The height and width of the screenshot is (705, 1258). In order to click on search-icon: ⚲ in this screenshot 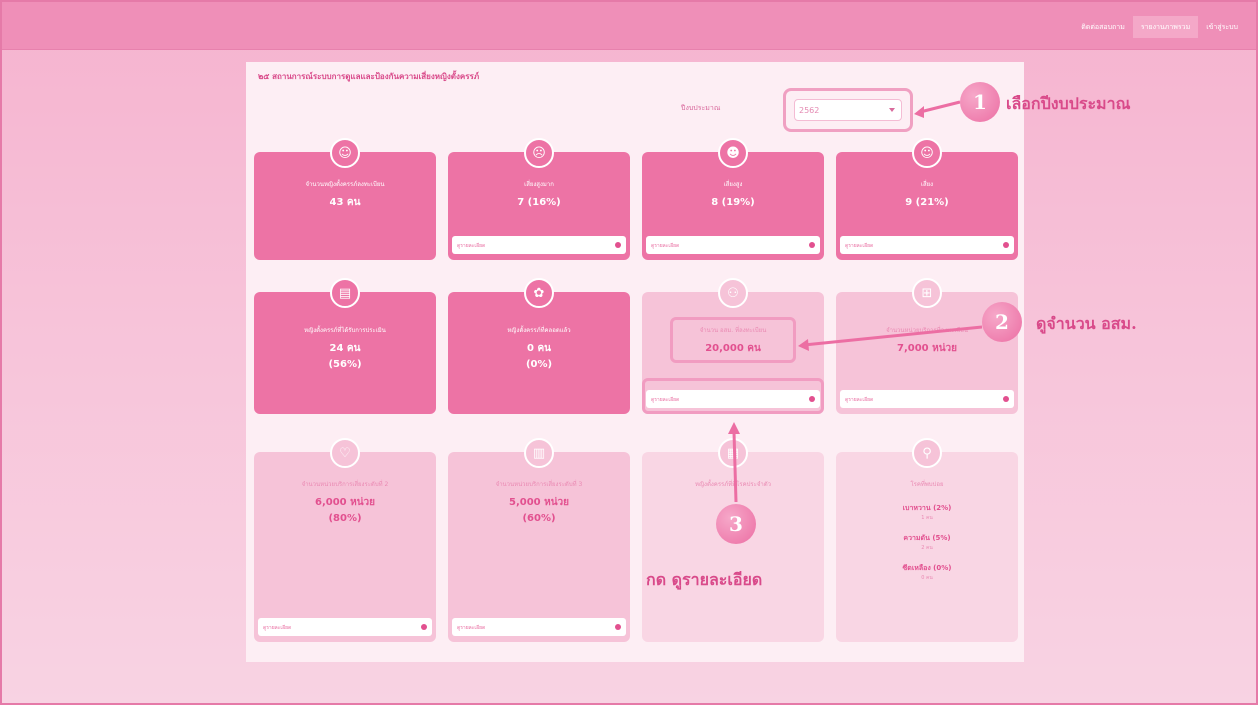, I will do `click(927, 453)`.